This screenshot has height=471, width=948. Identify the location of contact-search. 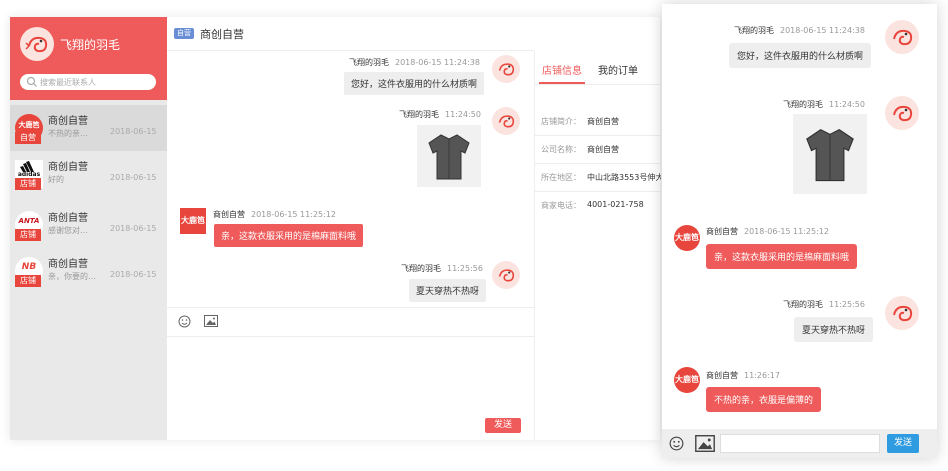
(88, 82).